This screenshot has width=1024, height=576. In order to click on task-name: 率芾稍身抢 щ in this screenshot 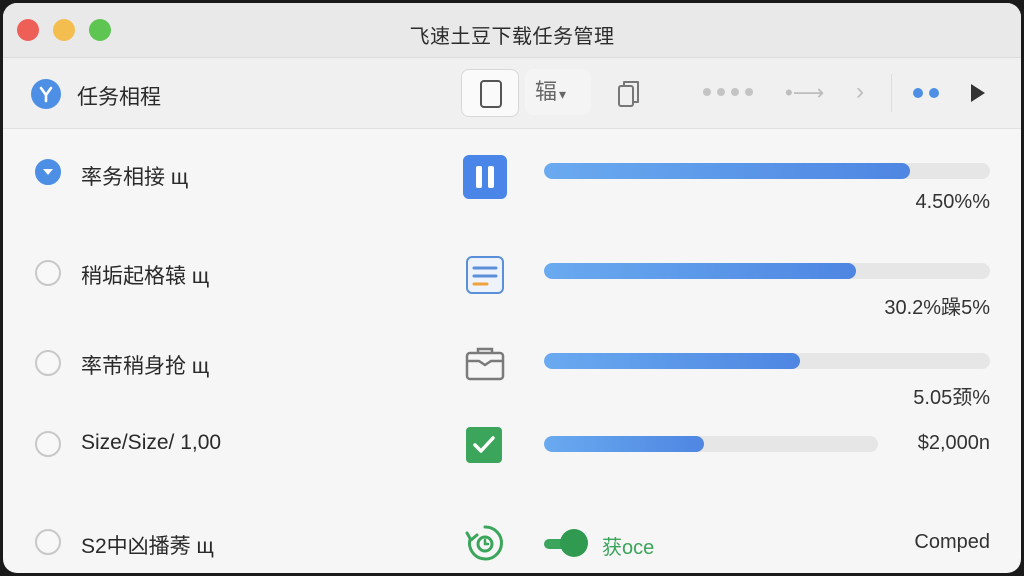, I will do `click(145, 366)`.